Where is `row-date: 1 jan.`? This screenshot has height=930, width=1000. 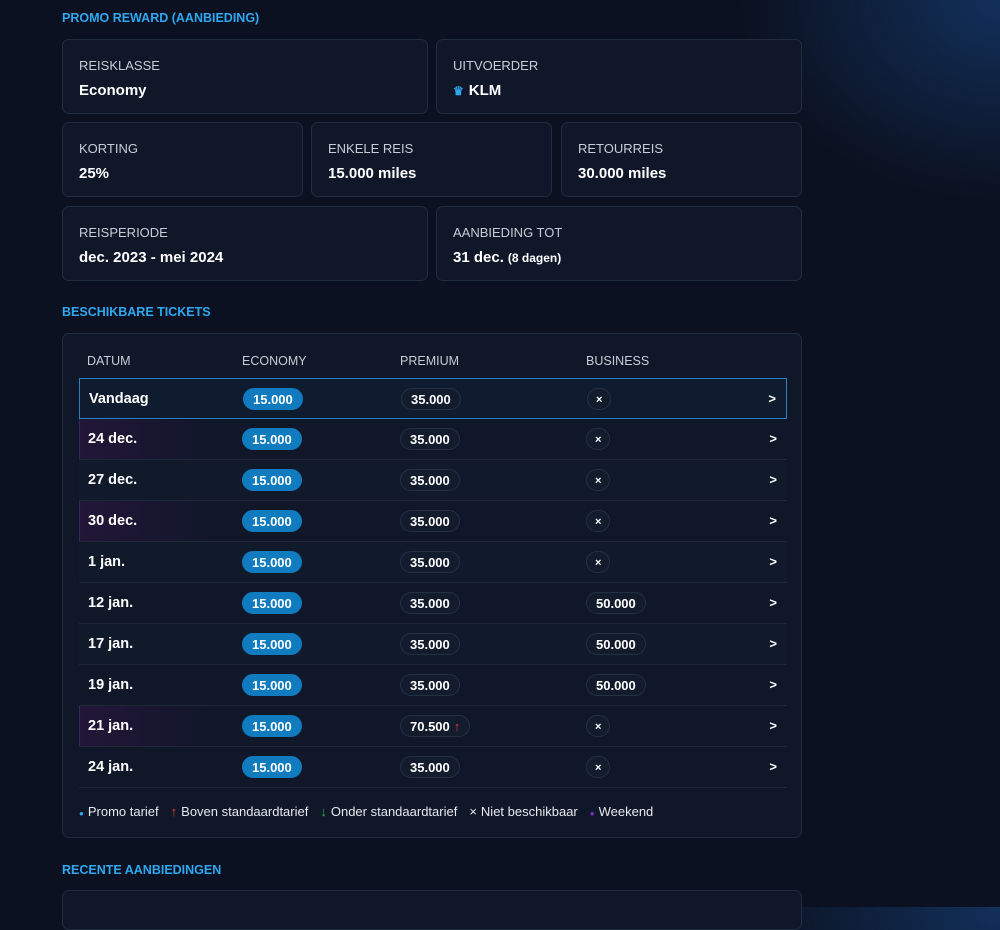
row-date: 1 jan. is located at coordinates (107, 562).